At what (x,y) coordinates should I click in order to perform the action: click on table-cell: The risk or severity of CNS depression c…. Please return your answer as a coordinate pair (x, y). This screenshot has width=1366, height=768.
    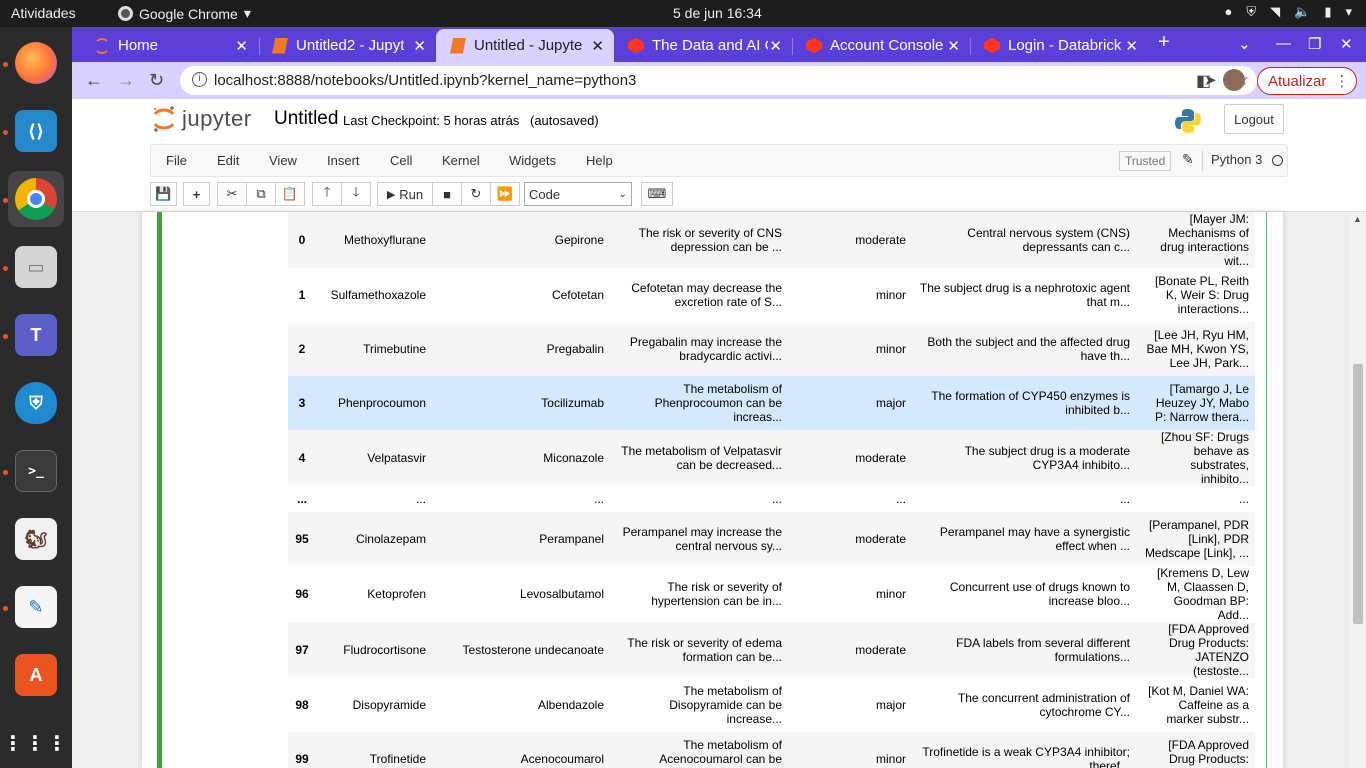
    Looking at the image, I should click on (710, 240).